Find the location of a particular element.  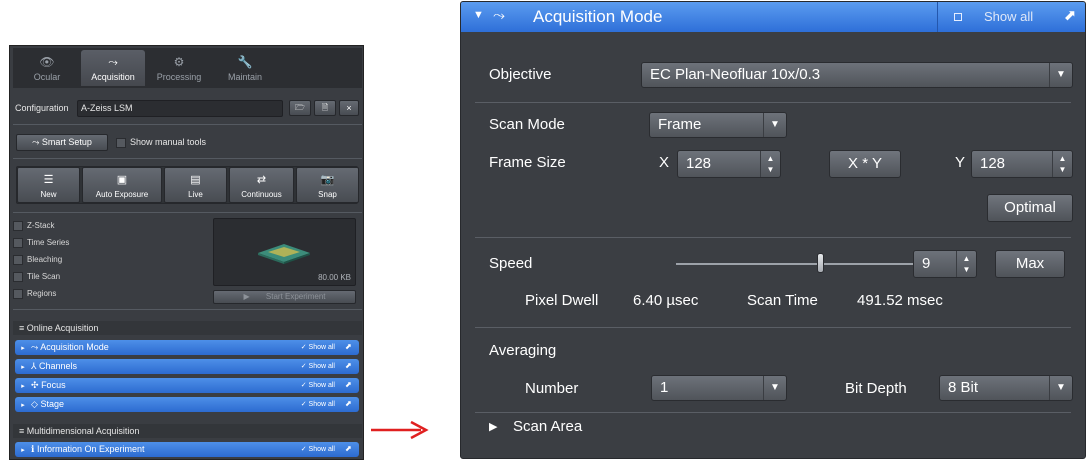

acquisition-mode-bar: ▸ ⤳ Acquisition Mode ✓ Show all ⬈ is located at coordinates (187, 347).